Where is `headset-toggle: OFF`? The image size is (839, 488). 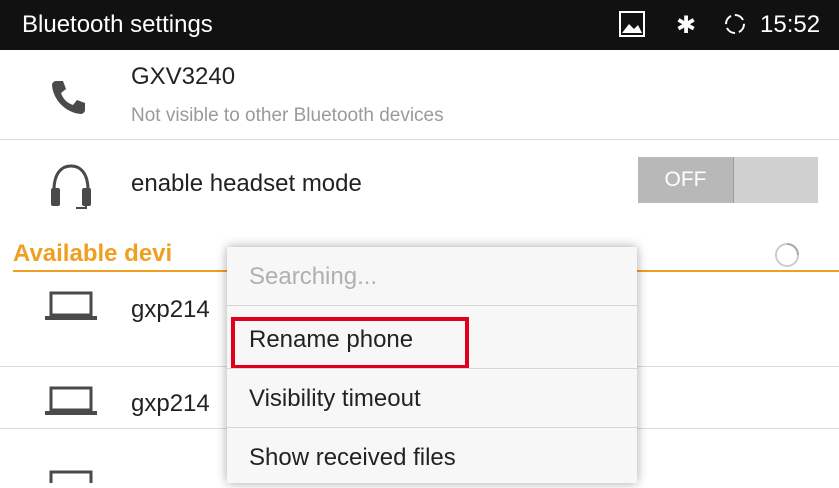
headset-toggle: OFF is located at coordinates (728, 180).